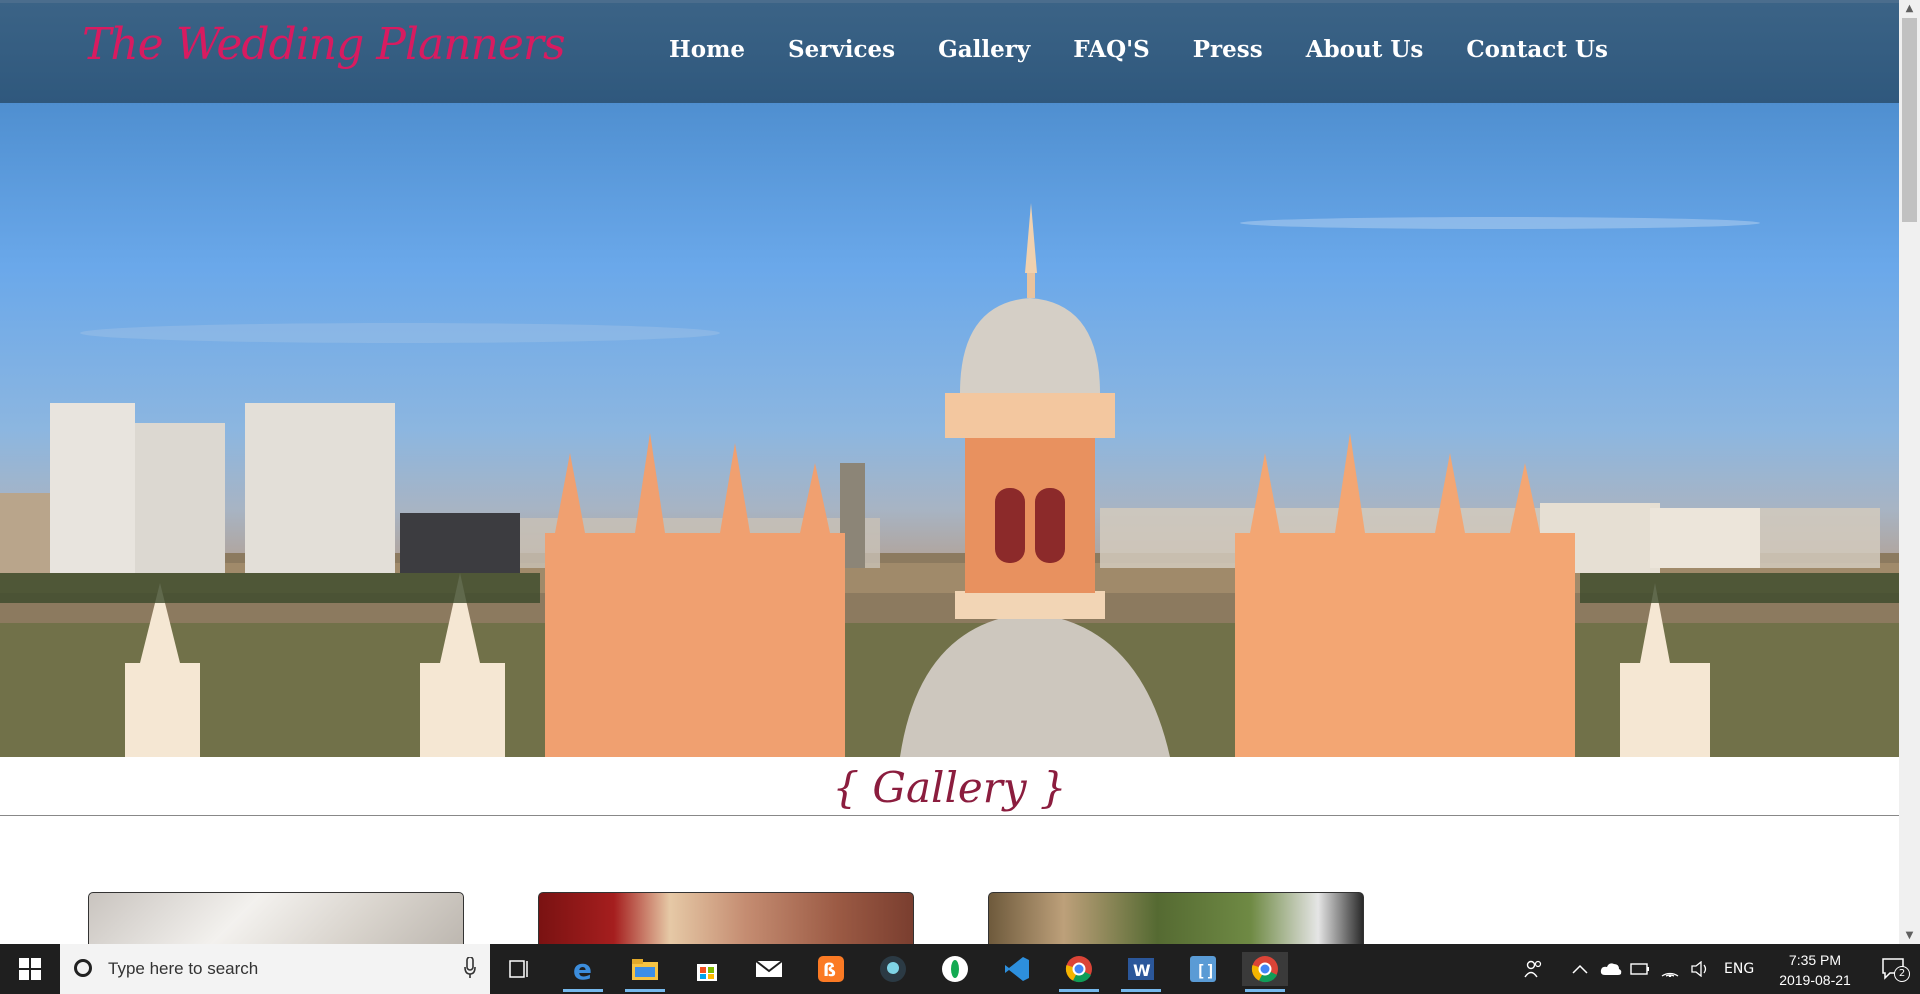 Image resolution: width=1920 pixels, height=994 pixels. Describe the element at coordinates (1909, 8) in the screenshot. I see `scroll-up-arrow-icon: ▲` at that location.